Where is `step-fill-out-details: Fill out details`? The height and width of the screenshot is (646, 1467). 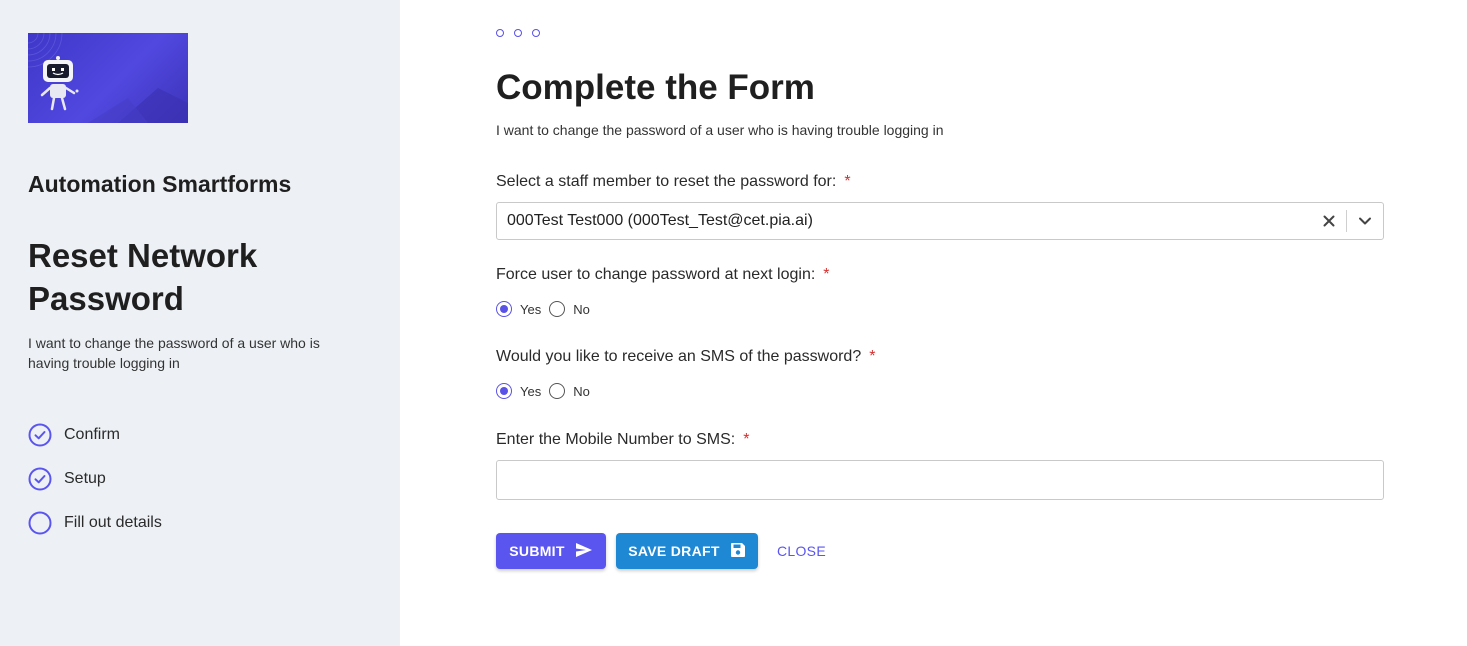 step-fill-out-details: Fill out details is located at coordinates (200, 523).